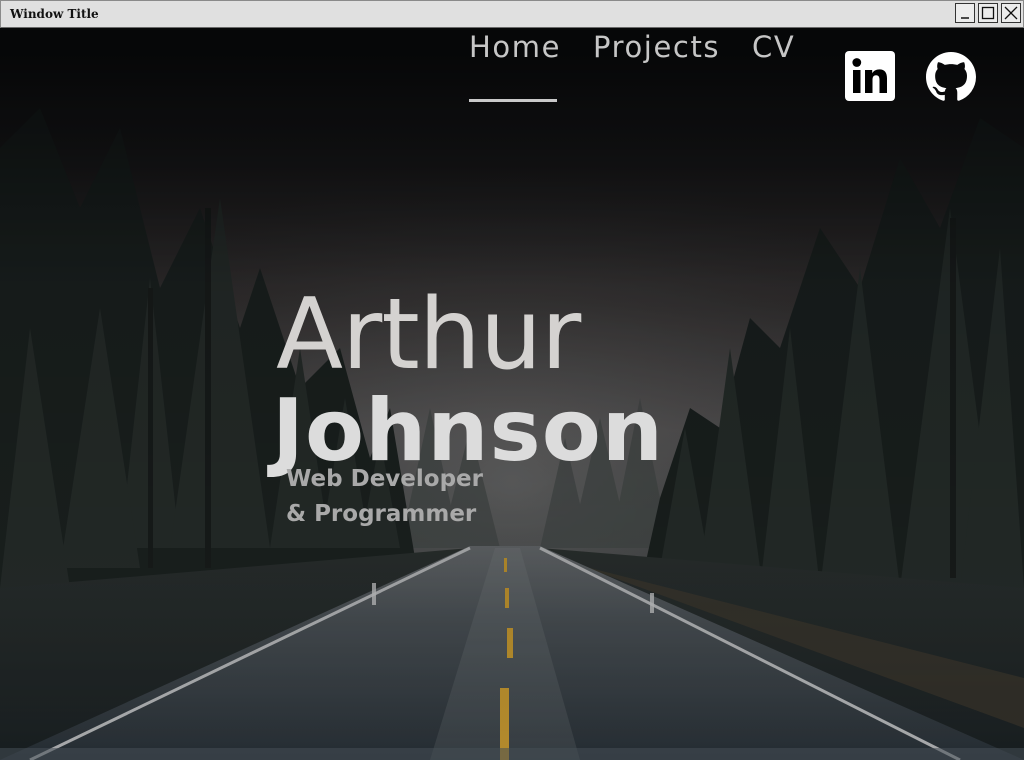 Image resolution: width=1024 pixels, height=760 pixels. What do you see at coordinates (656, 47) in the screenshot?
I see `nav-link-projects: Projects` at bounding box center [656, 47].